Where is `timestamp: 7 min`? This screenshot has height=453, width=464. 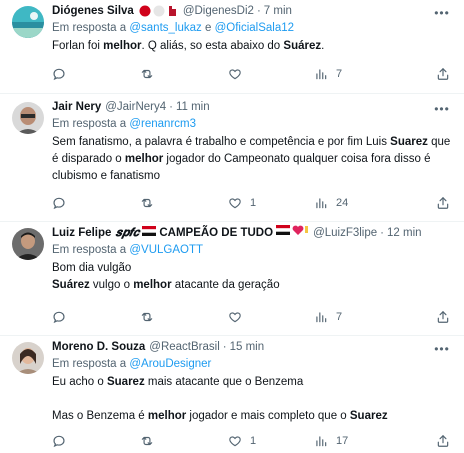
timestamp: 7 min is located at coordinates (278, 11).